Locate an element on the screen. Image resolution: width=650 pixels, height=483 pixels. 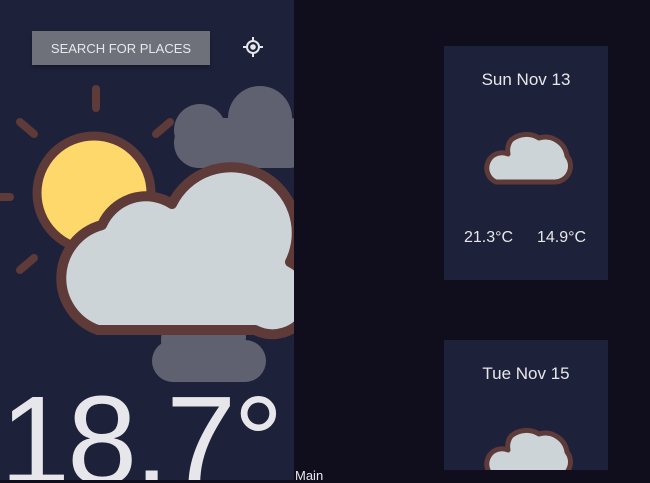
crosshair-icon is located at coordinates (253, 47).